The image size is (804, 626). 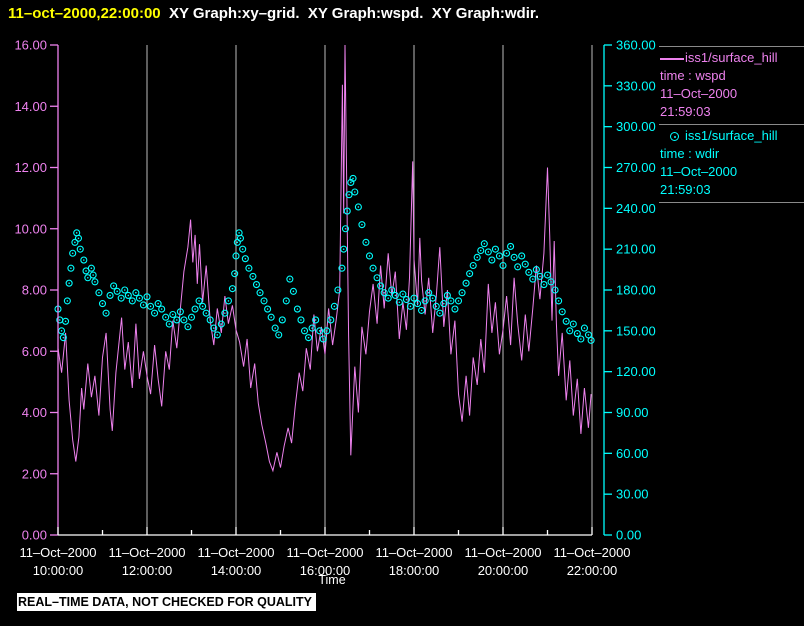 What do you see at coordinates (58, 570) in the screenshot?
I see `svg-text: 10:00:00` at bounding box center [58, 570].